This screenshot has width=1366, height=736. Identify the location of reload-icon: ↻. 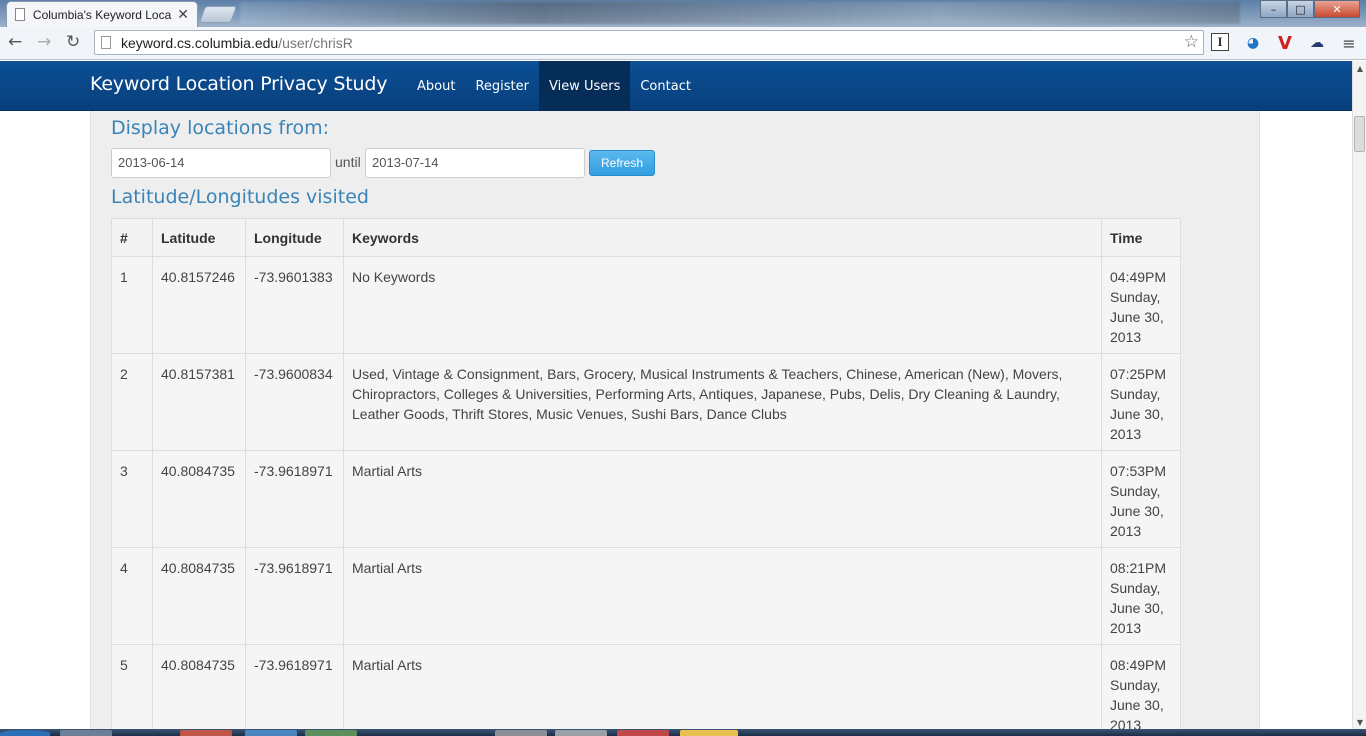
(73, 42).